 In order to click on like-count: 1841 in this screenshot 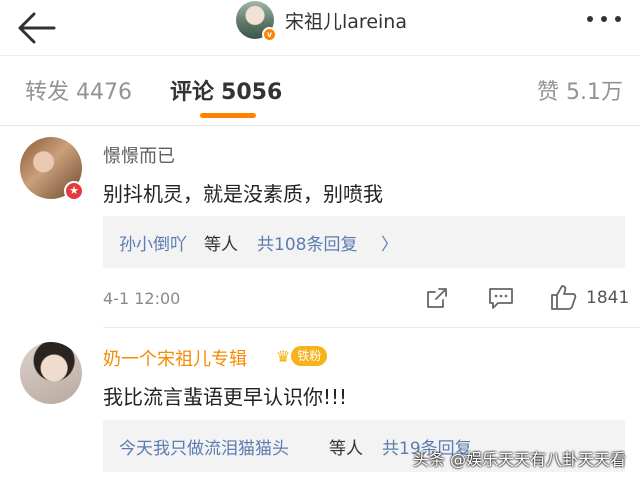, I will do `click(608, 298)`.